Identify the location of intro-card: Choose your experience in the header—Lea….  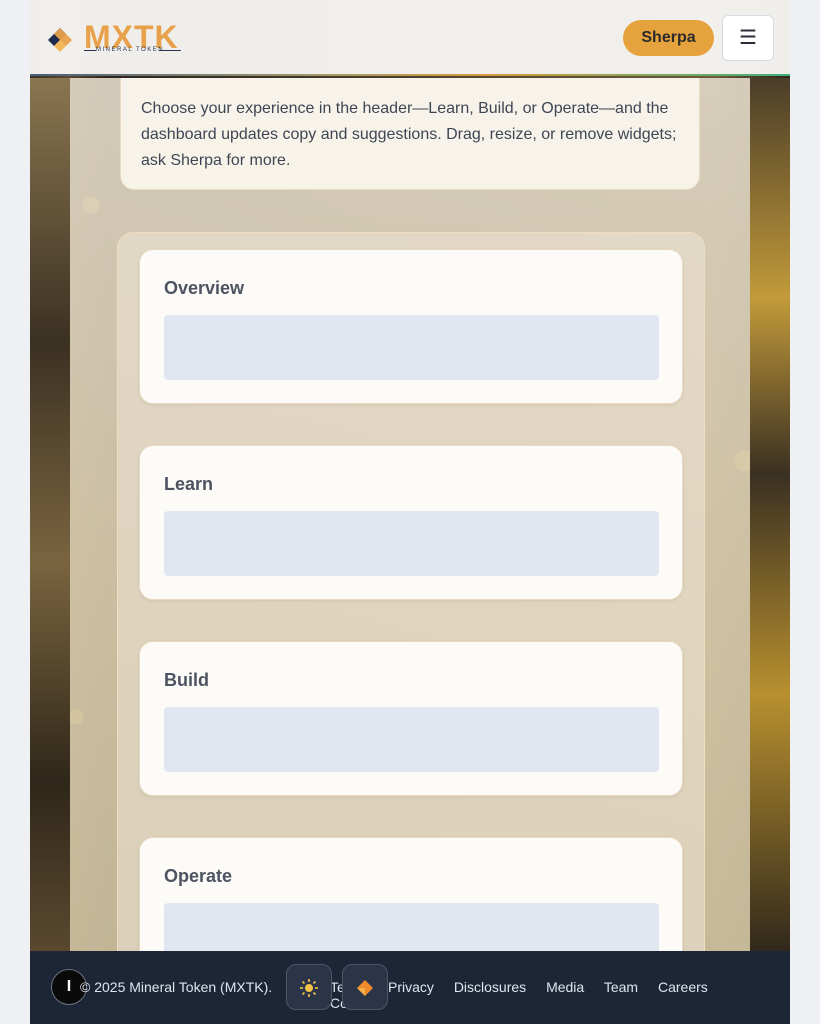
(410, 134).